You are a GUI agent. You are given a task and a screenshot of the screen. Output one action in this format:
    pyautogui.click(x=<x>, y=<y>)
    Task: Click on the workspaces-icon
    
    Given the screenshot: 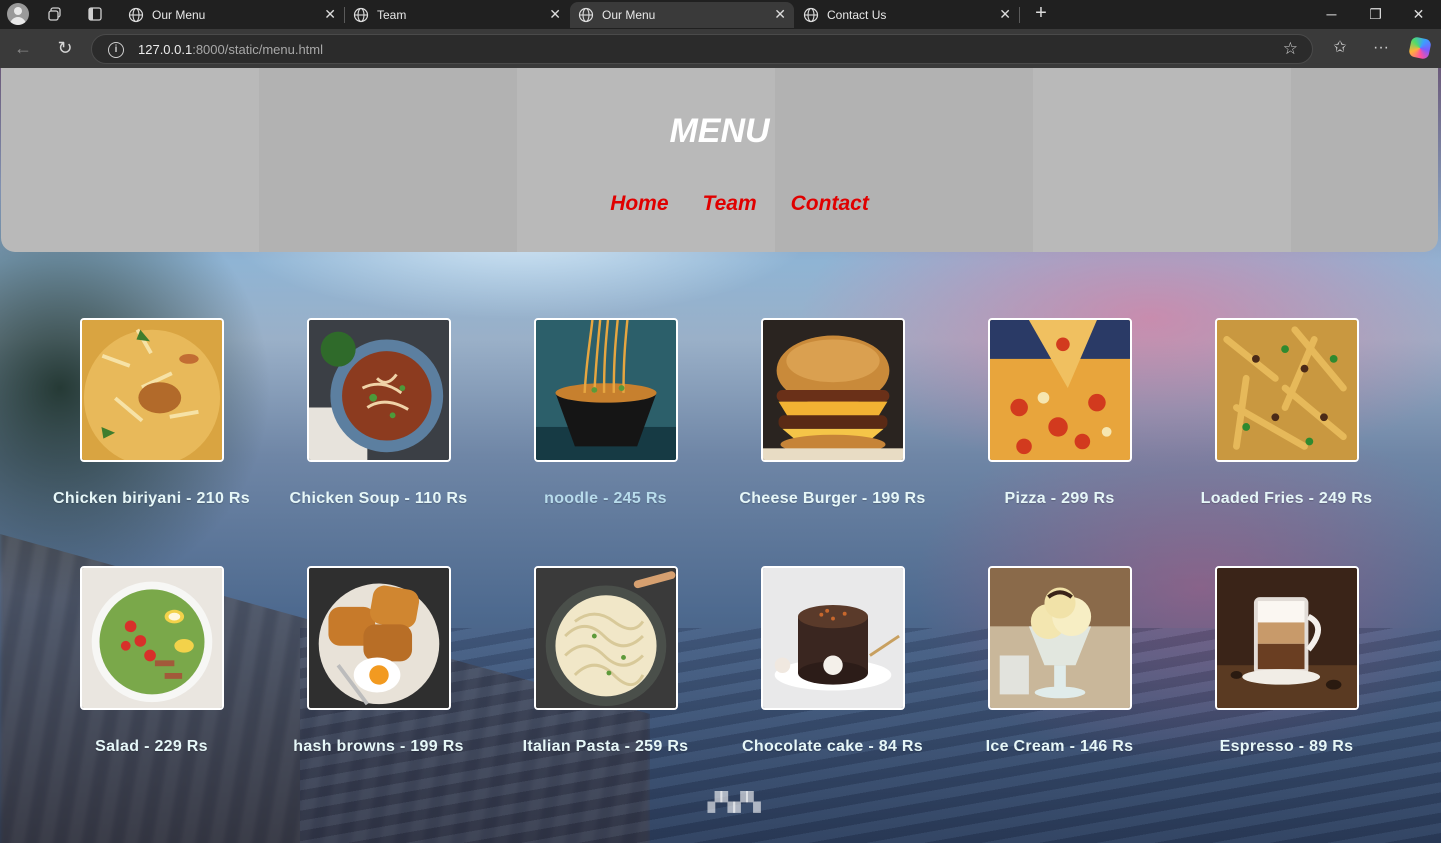 What is the action you would take?
    pyautogui.click(x=55, y=14)
    